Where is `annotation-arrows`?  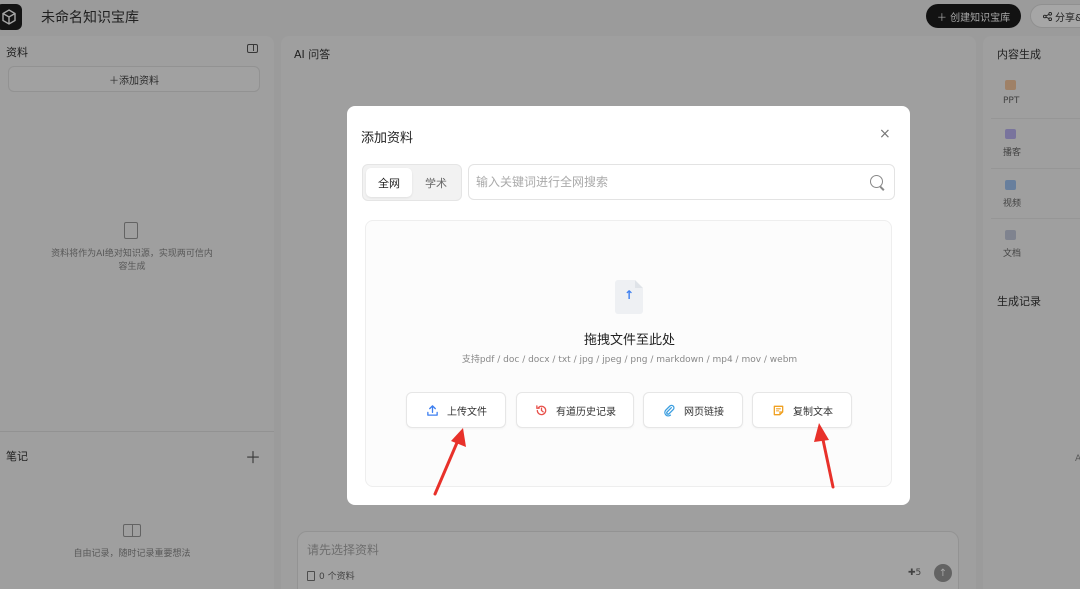
annotation-arrows is located at coordinates (634, 459).